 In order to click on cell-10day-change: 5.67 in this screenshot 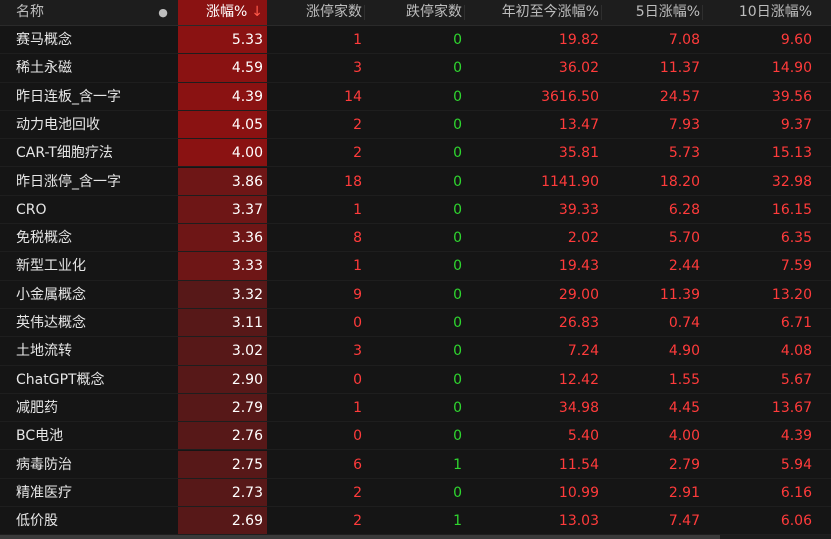, I will do `click(796, 379)`.